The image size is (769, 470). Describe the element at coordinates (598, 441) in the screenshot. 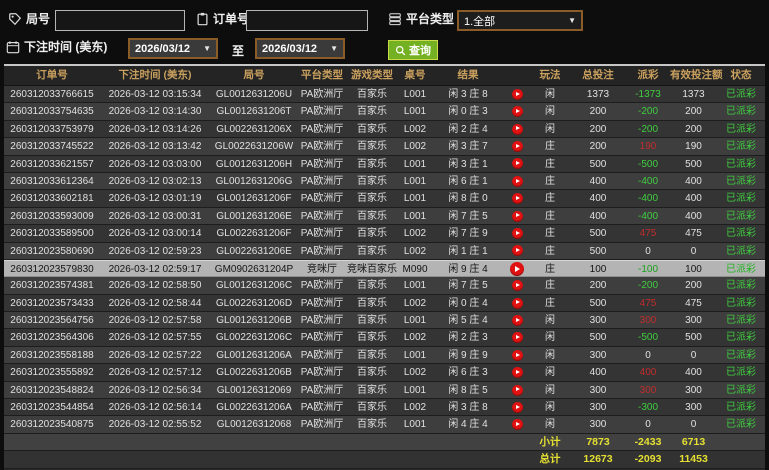

I see `subtotal-row-bet: 7873` at that location.